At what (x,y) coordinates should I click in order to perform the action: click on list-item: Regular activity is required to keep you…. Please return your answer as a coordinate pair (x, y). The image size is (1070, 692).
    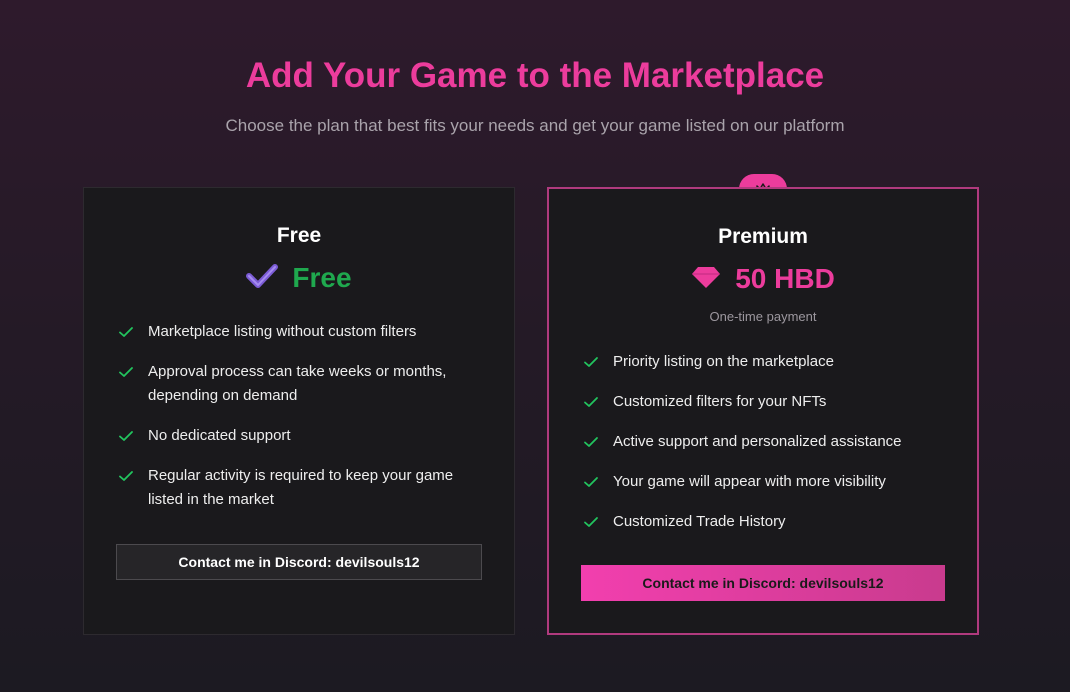
    Looking at the image, I should click on (298, 488).